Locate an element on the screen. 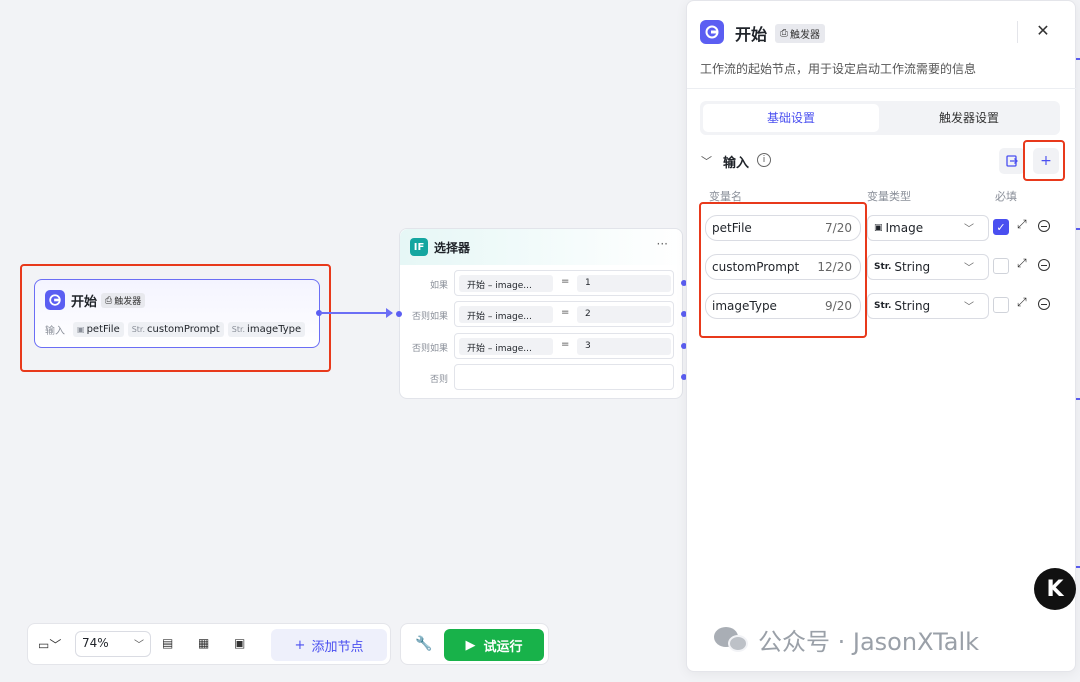 This screenshot has width=1080, height=682. variable-name-input: customPrompt 12/20 is located at coordinates (783, 267).